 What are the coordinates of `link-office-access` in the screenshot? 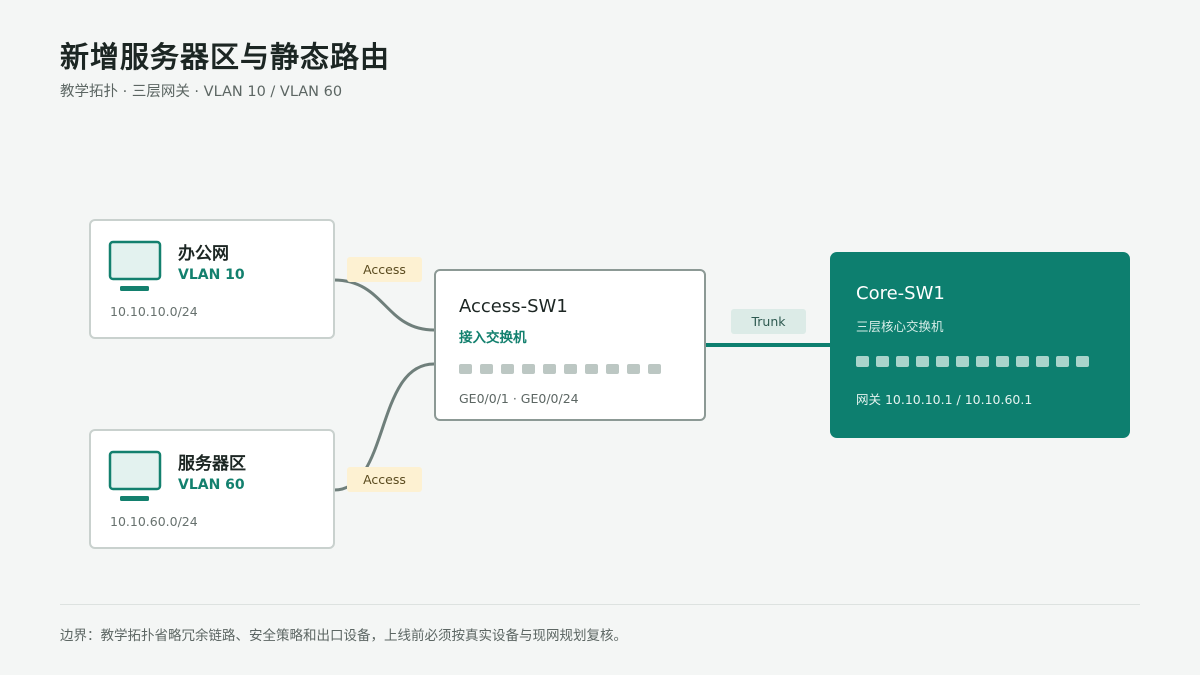 It's located at (384, 305).